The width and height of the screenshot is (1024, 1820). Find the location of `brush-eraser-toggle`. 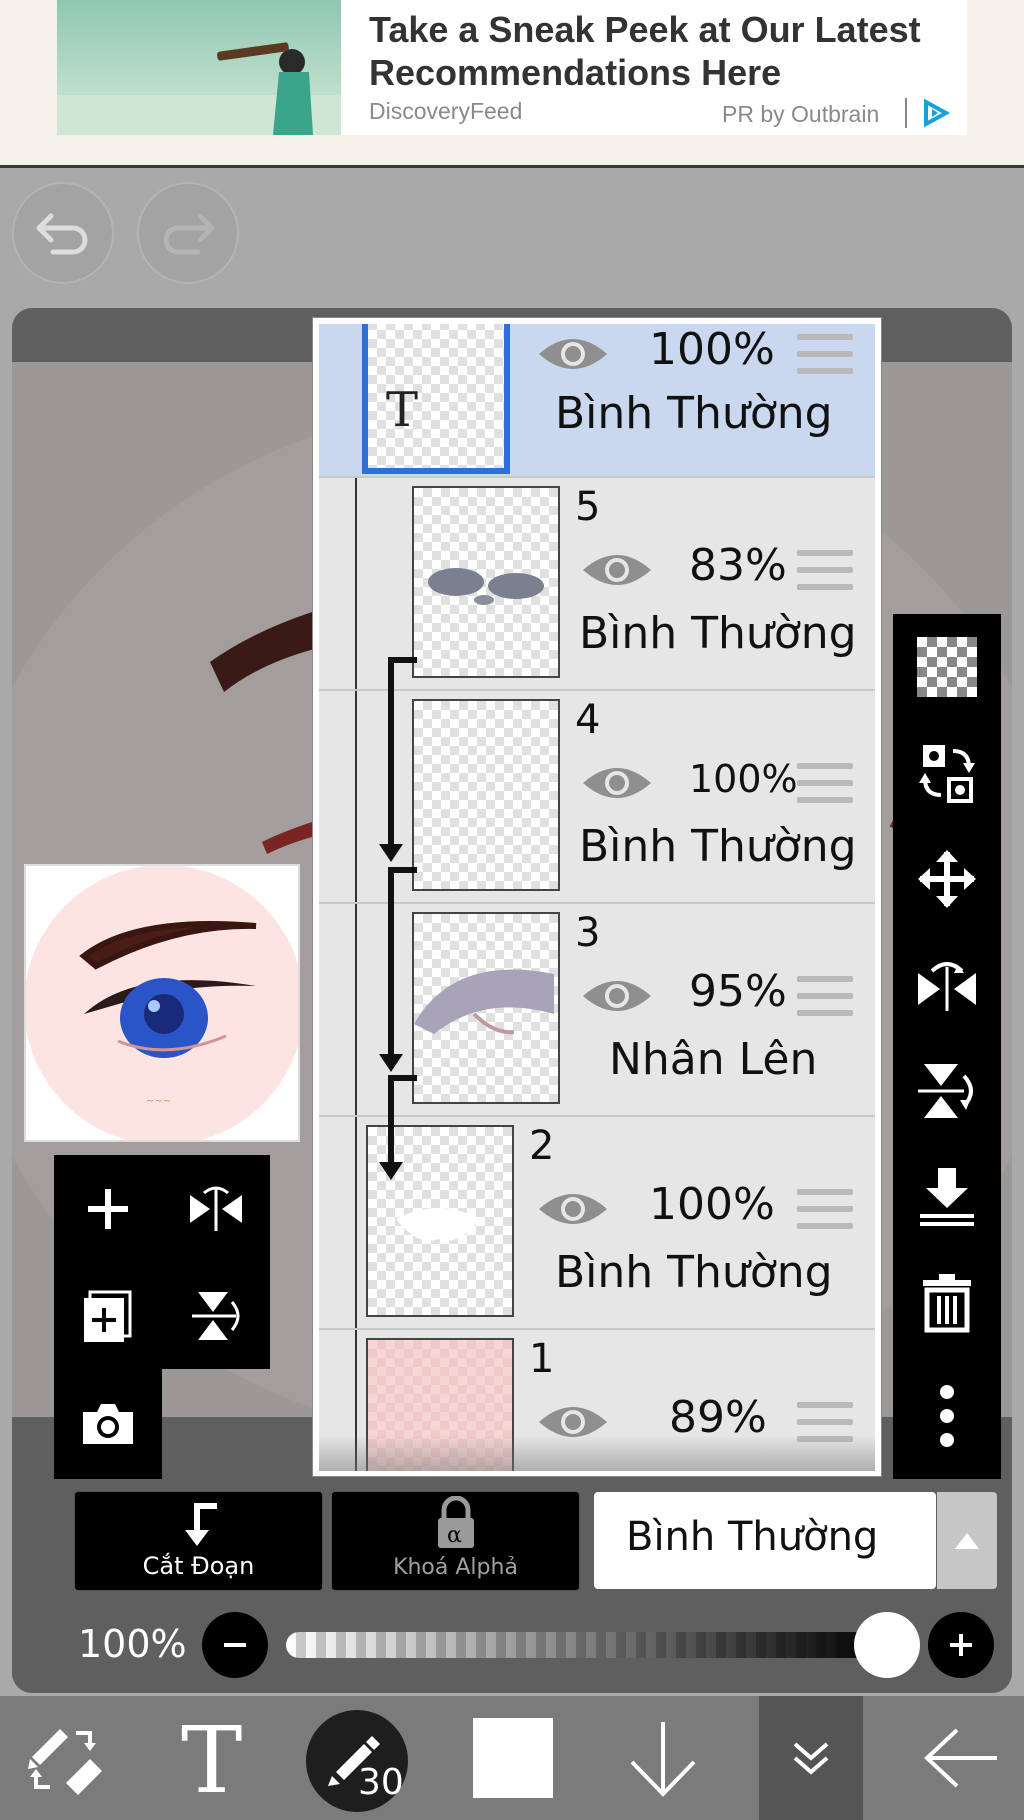

brush-eraser-toggle is located at coordinates (65, 1758).